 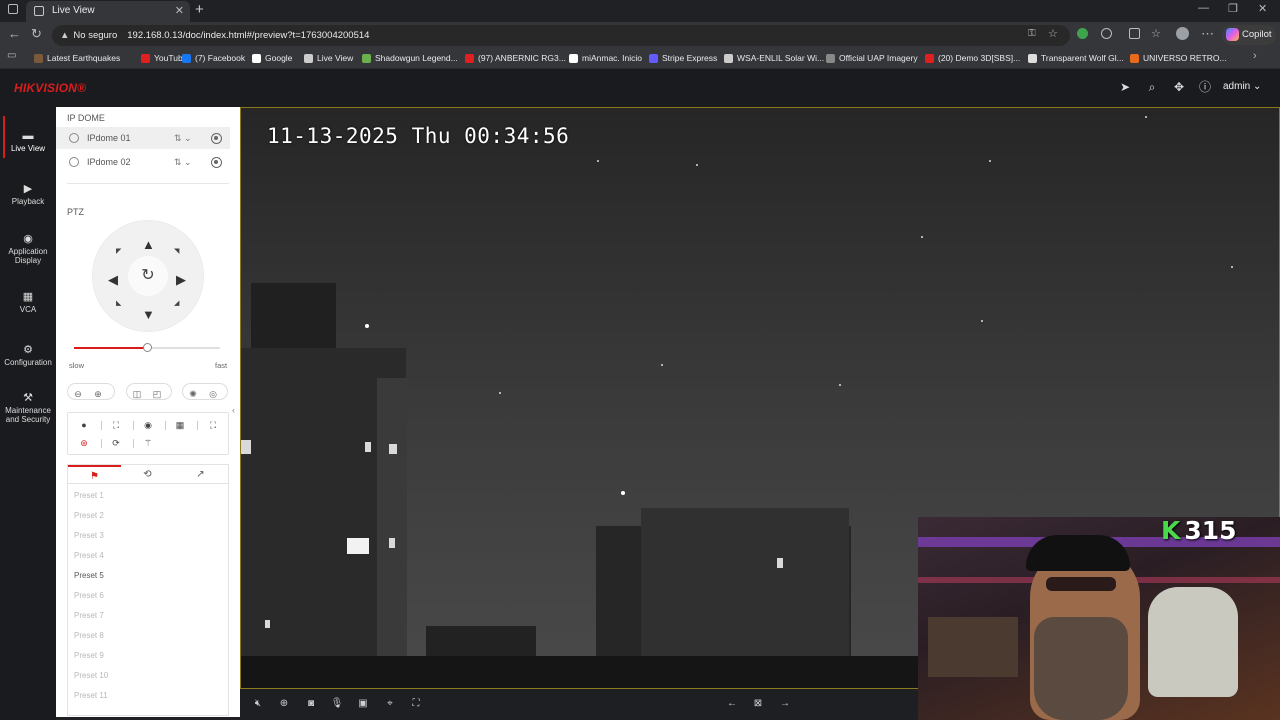 I want to click on close-tab-icon: ✕, so click(x=179, y=11).